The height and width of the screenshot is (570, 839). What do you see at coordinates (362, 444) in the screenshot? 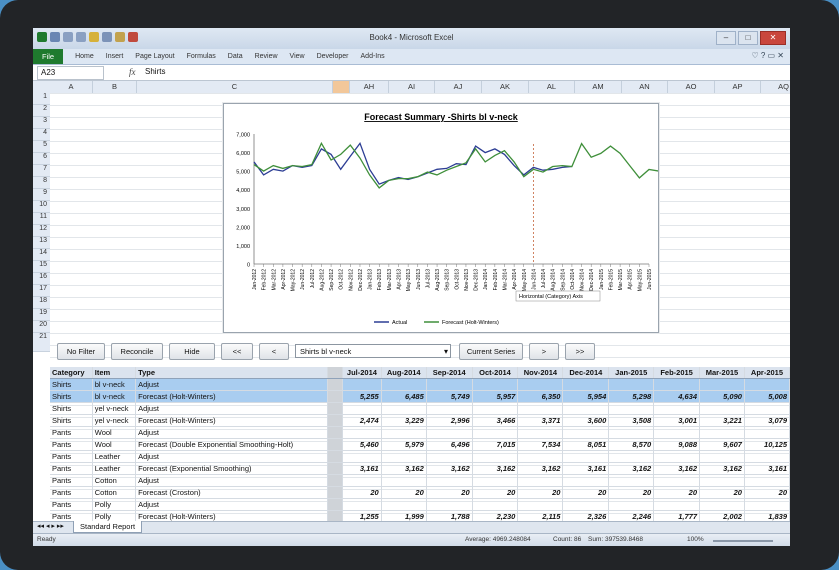
I see `table-cell: 5,460` at bounding box center [362, 444].